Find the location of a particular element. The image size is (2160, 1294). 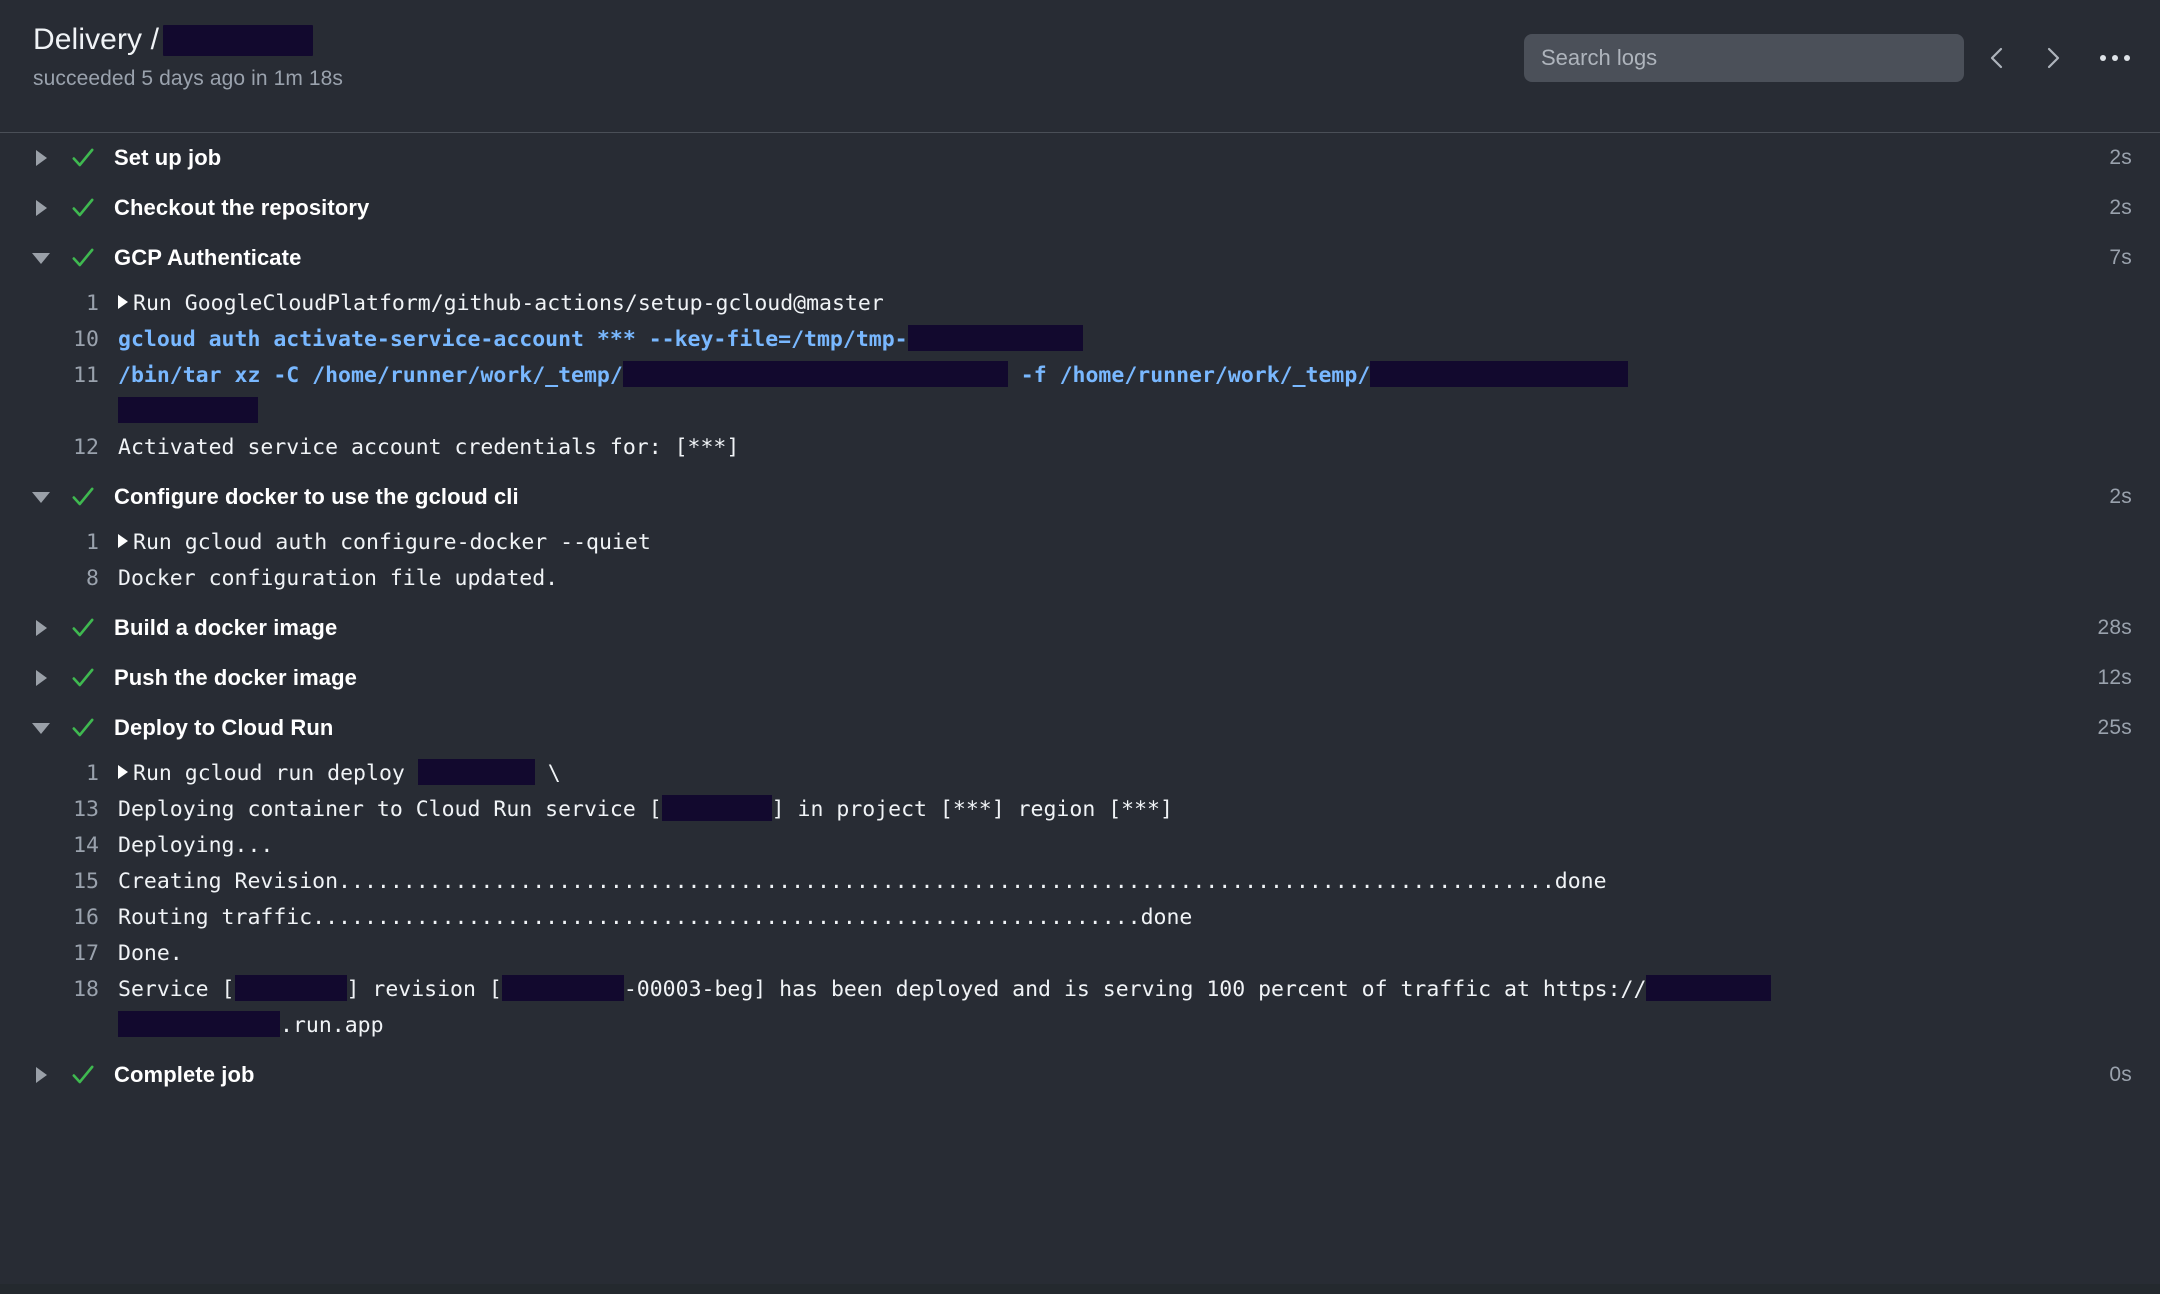

step-name: Configure docker to use the gcloud cli is located at coordinates (316, 497).